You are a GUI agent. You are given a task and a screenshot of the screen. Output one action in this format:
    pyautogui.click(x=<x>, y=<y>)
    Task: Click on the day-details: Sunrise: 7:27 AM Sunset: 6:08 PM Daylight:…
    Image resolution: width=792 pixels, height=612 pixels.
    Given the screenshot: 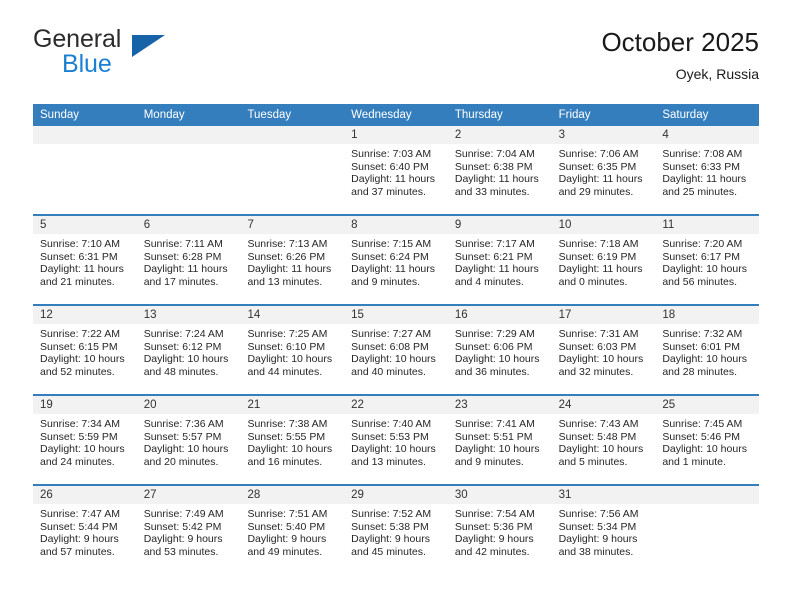 What is the action you would take?
    pyautogui.click(x=396, y=351)
    